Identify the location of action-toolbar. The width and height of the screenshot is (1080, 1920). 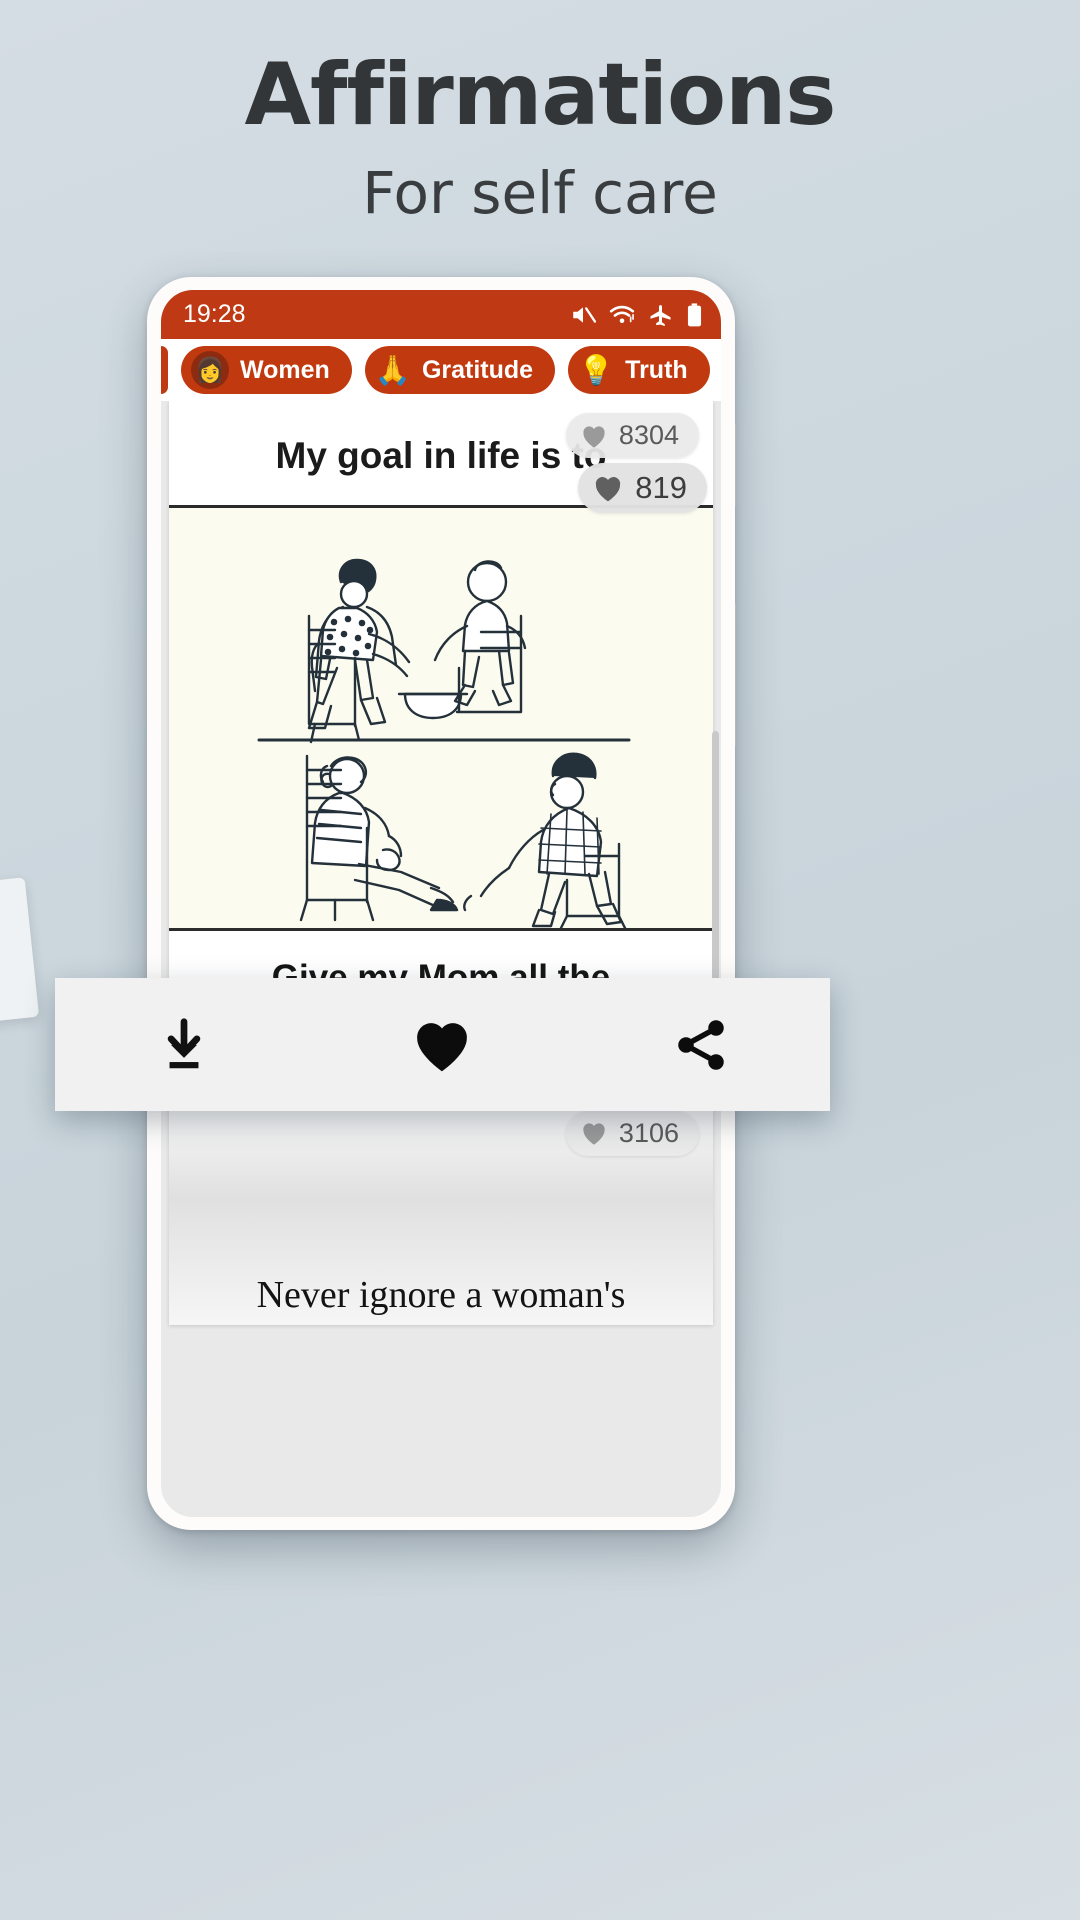
(442, 1044).